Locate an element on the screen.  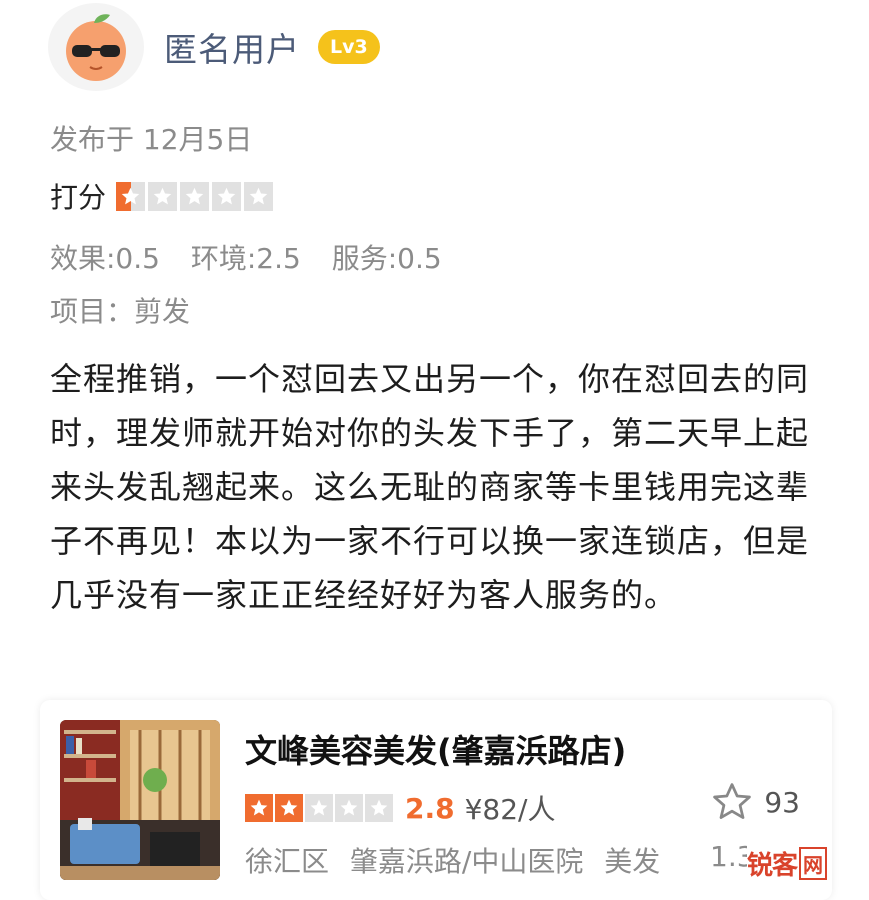
review-rating: 打分 is located at coordinates (162, 196).